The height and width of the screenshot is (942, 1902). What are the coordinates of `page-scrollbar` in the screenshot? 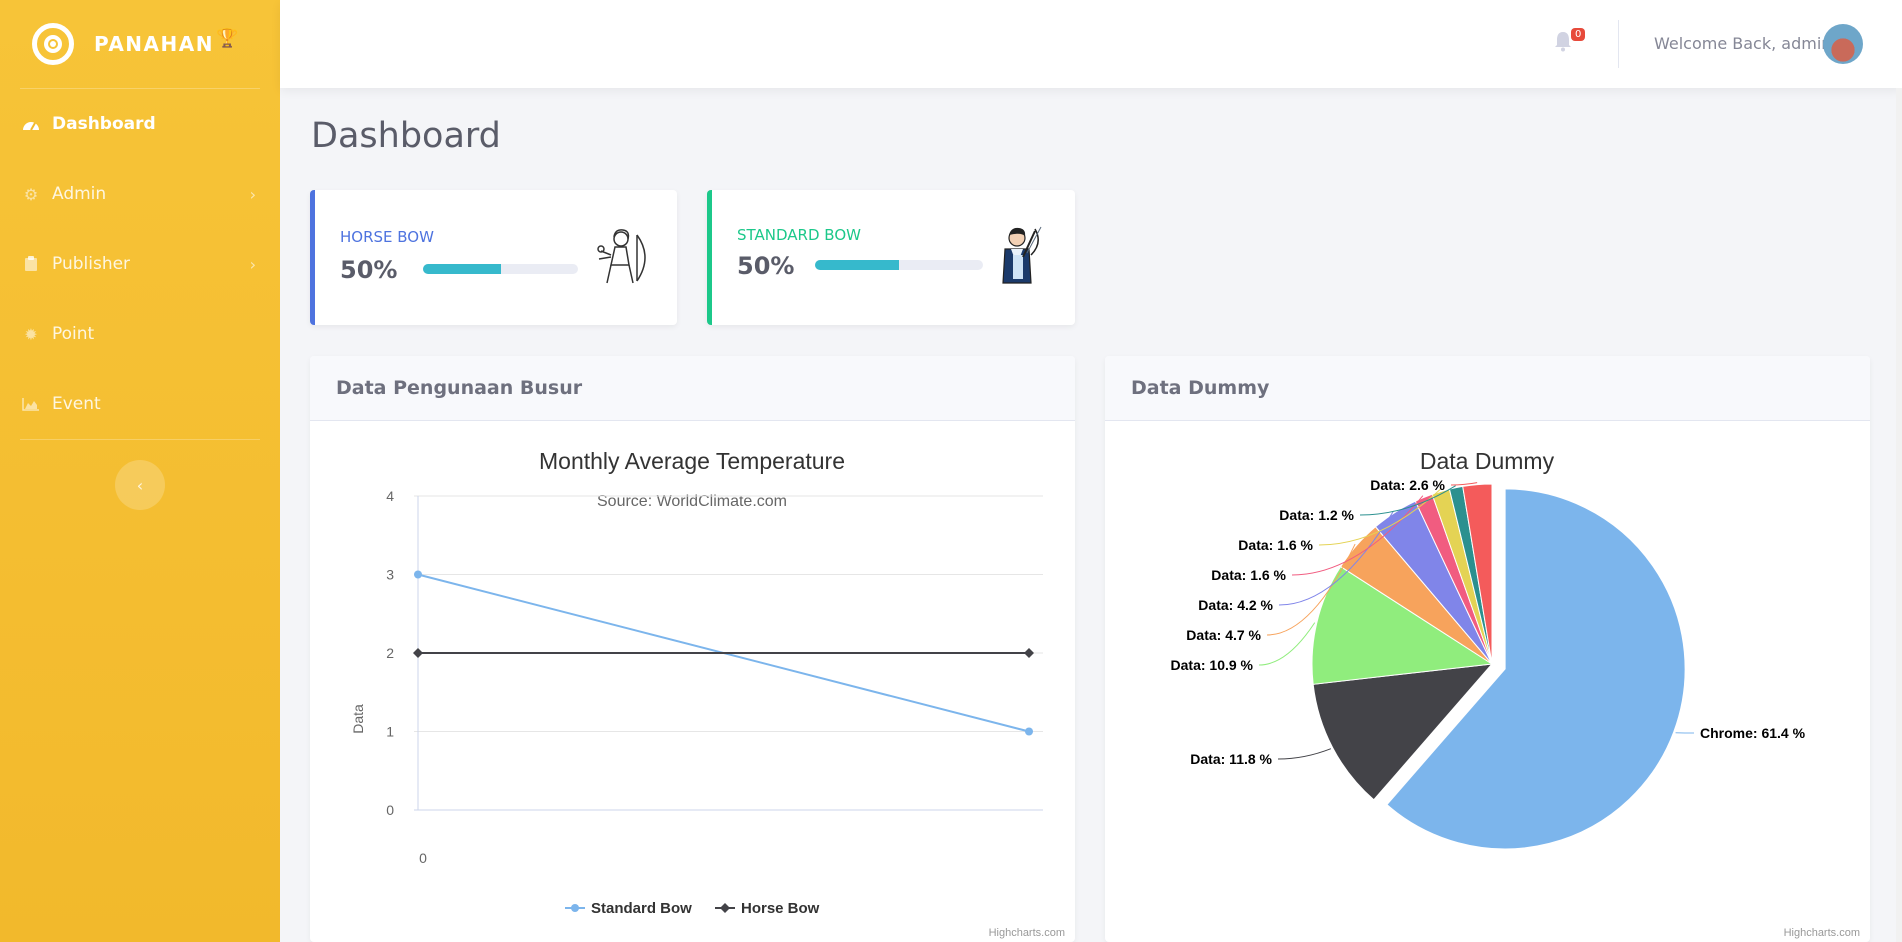 It's located at (1899, 515).